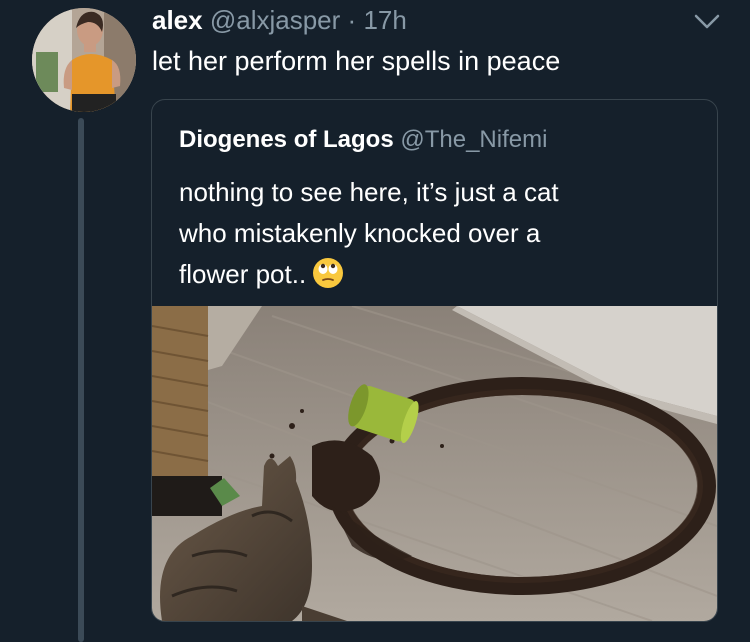 The width and height of the screenshot is (750, 642). What do you see at coordinates (286, 139) in the screenshot?
I see `quoted-author-name: Diogenes of Lagos` at bounding box center [286, 139].